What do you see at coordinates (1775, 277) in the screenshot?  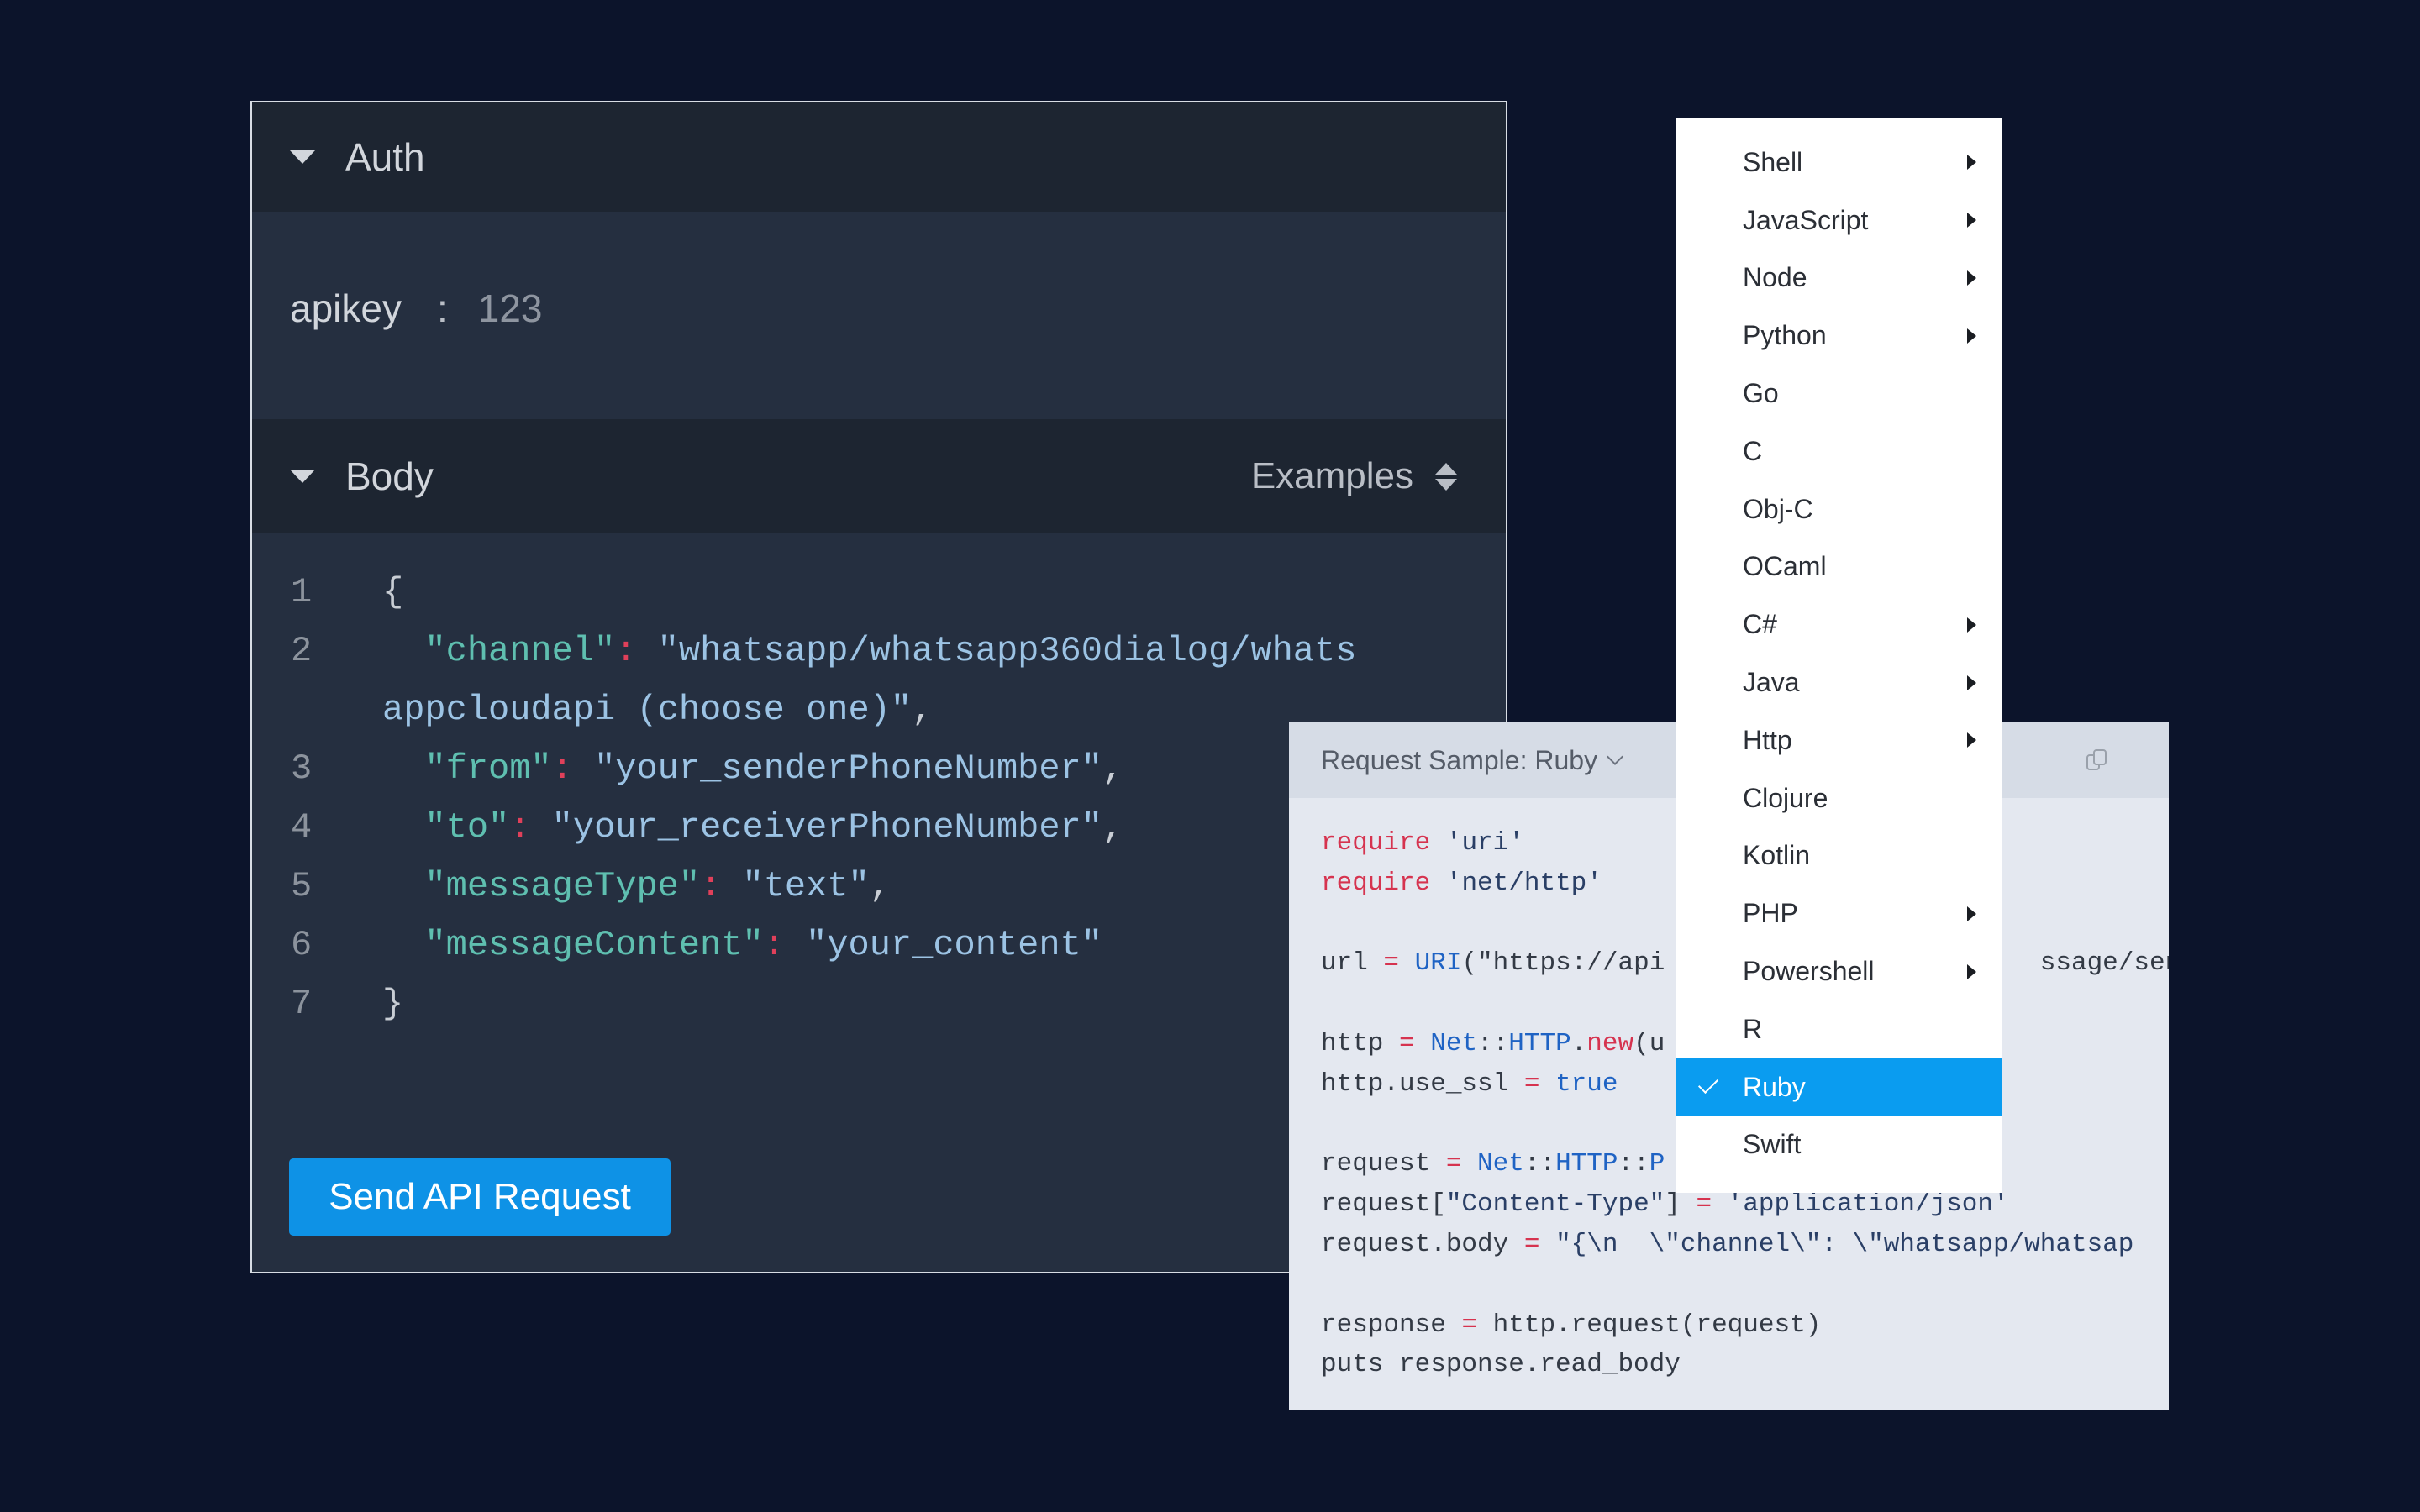 I see `menu-item-label: Node` at bounding box center [1775, 277].